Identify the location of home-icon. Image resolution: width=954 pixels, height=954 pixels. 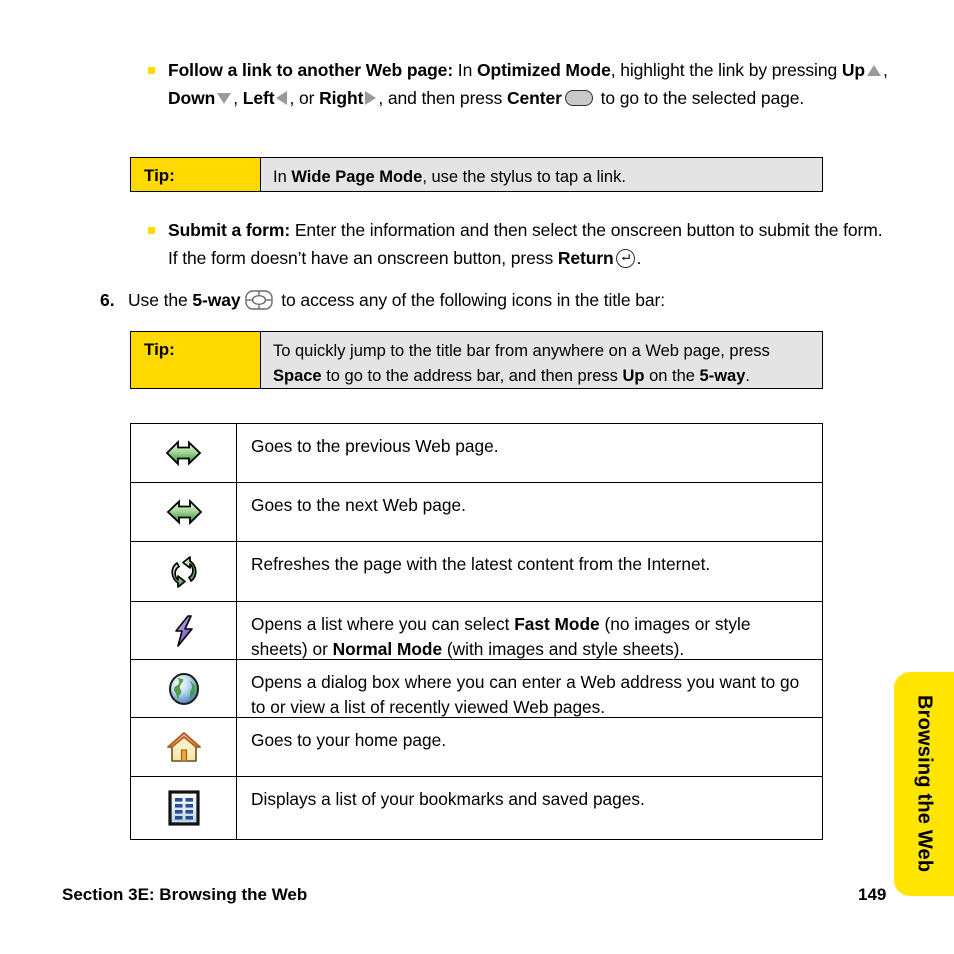
(184, 747).